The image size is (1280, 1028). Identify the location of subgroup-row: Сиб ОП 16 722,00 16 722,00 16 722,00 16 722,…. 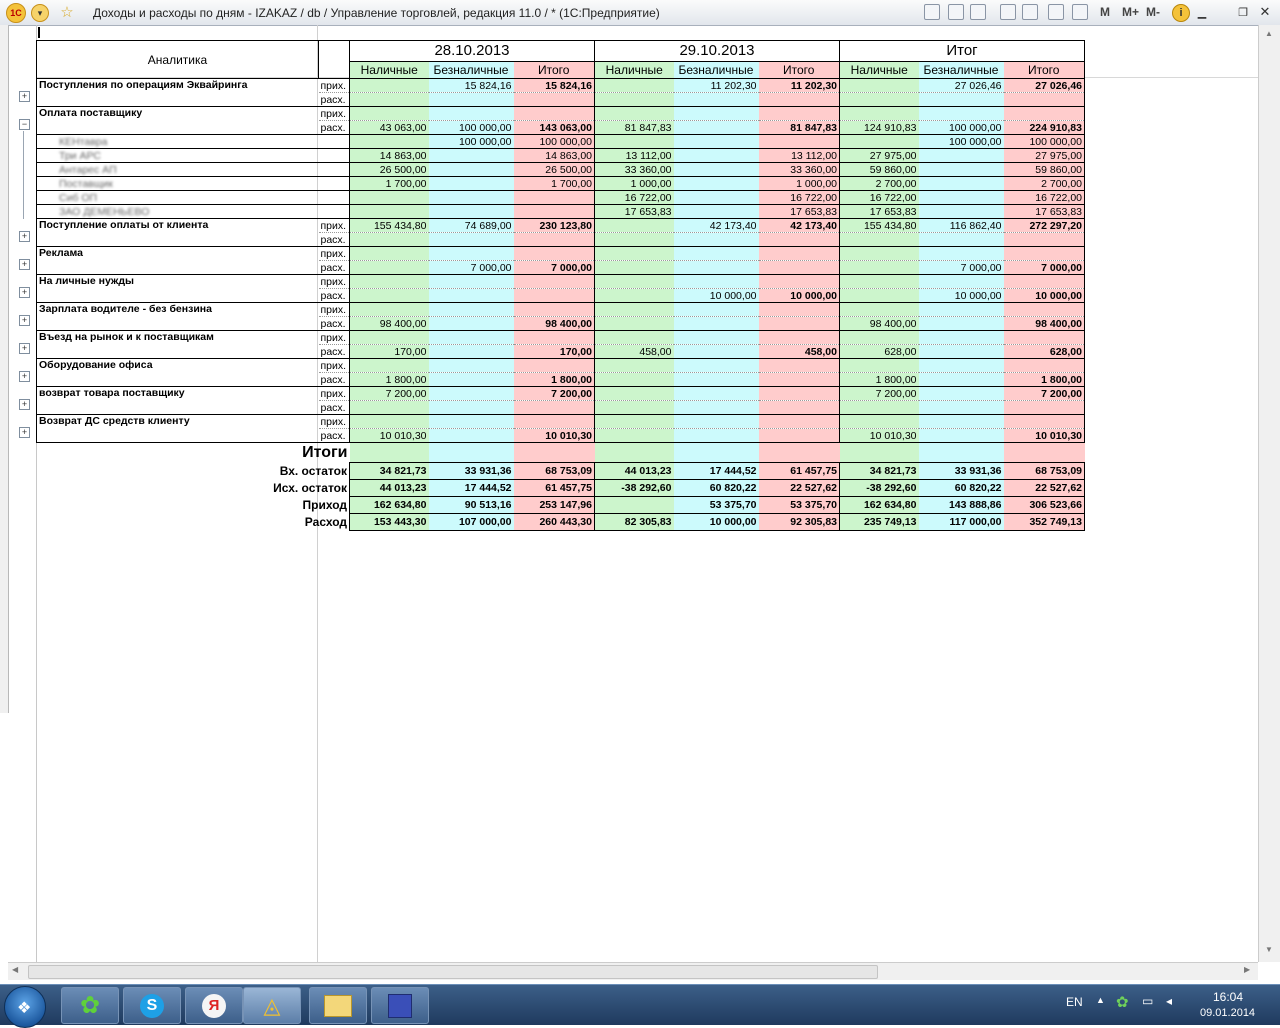
(560, 197).